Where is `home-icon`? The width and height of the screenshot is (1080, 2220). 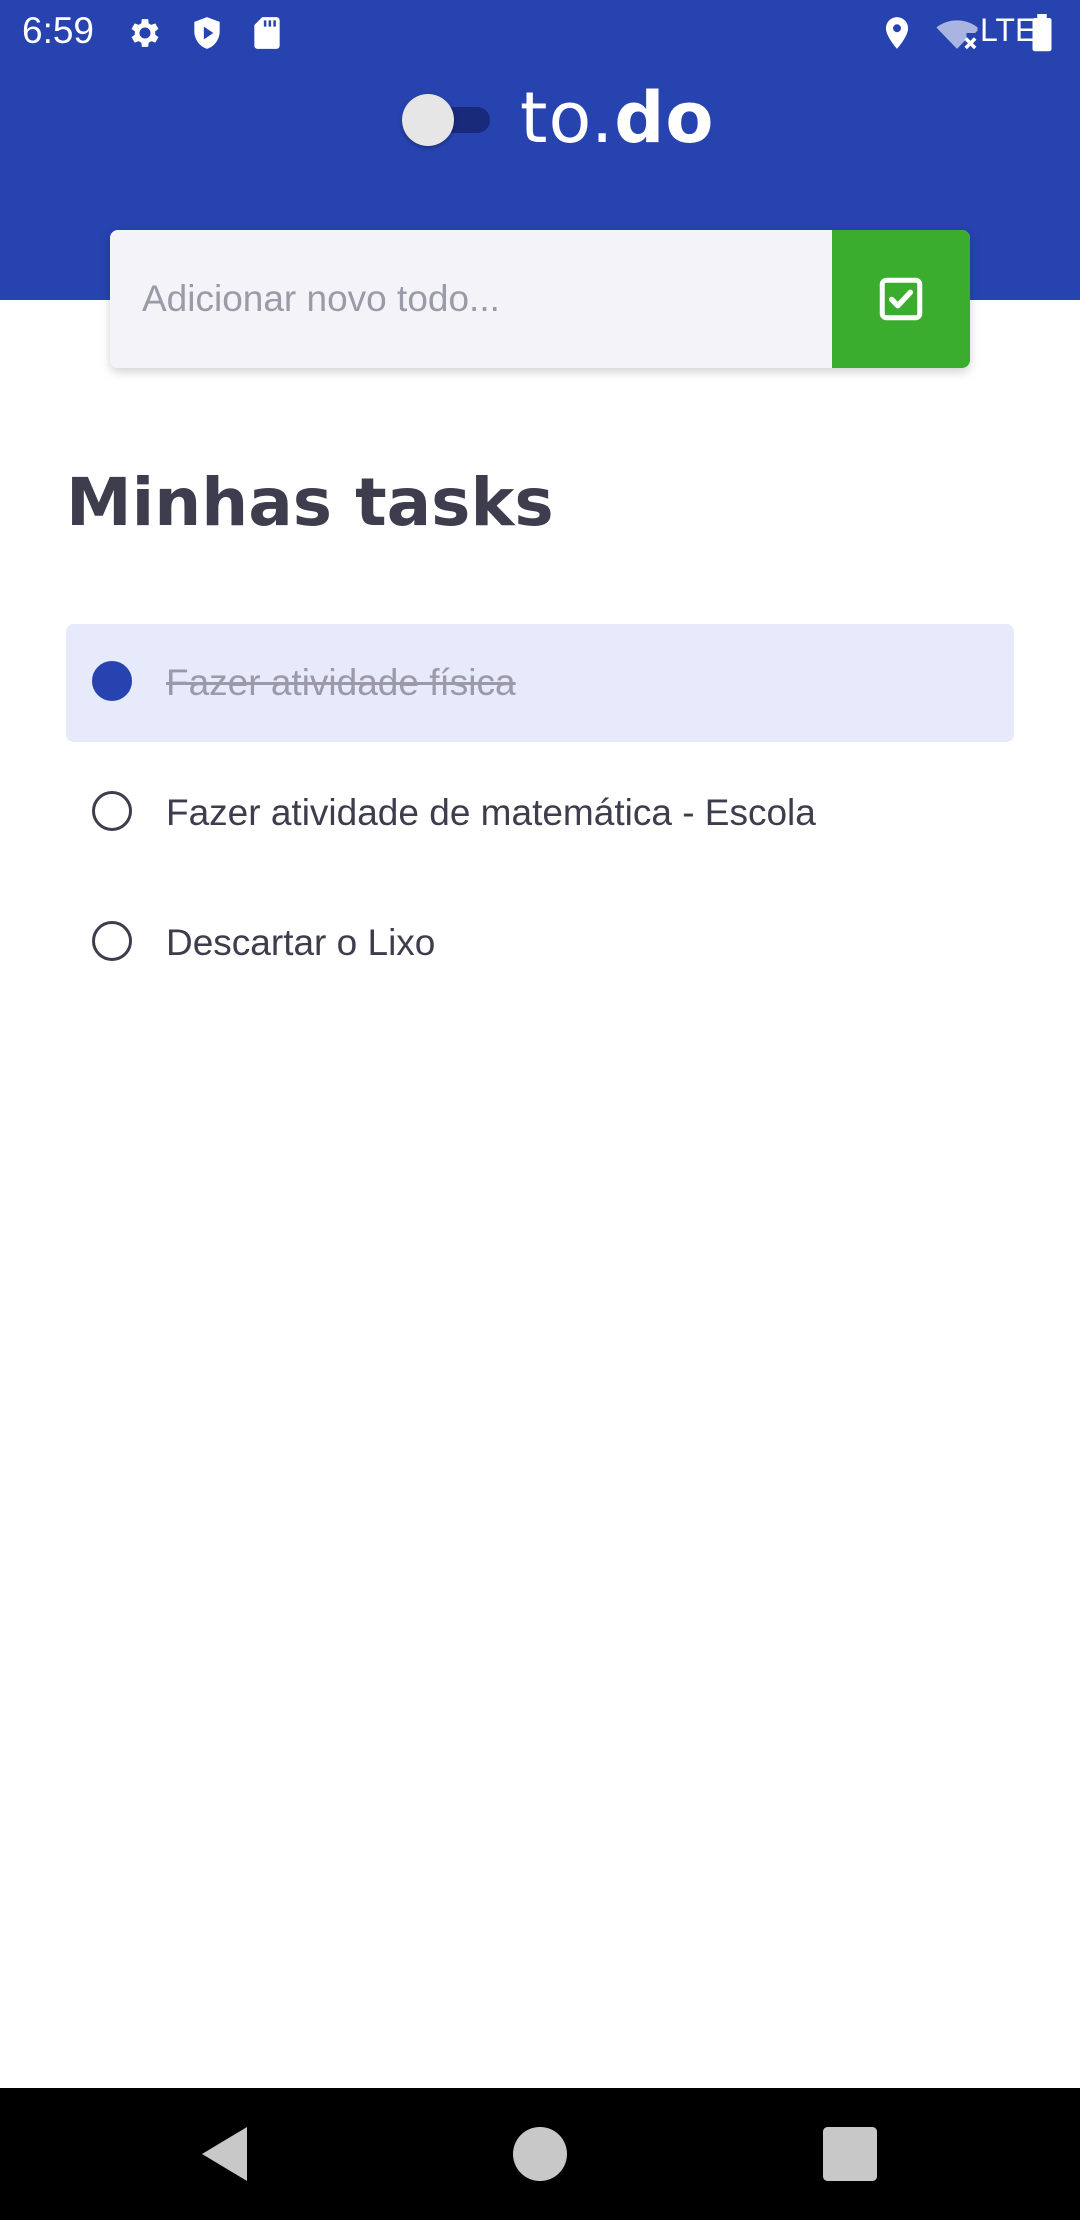
home-icon is located at coordinates (540, 2154).